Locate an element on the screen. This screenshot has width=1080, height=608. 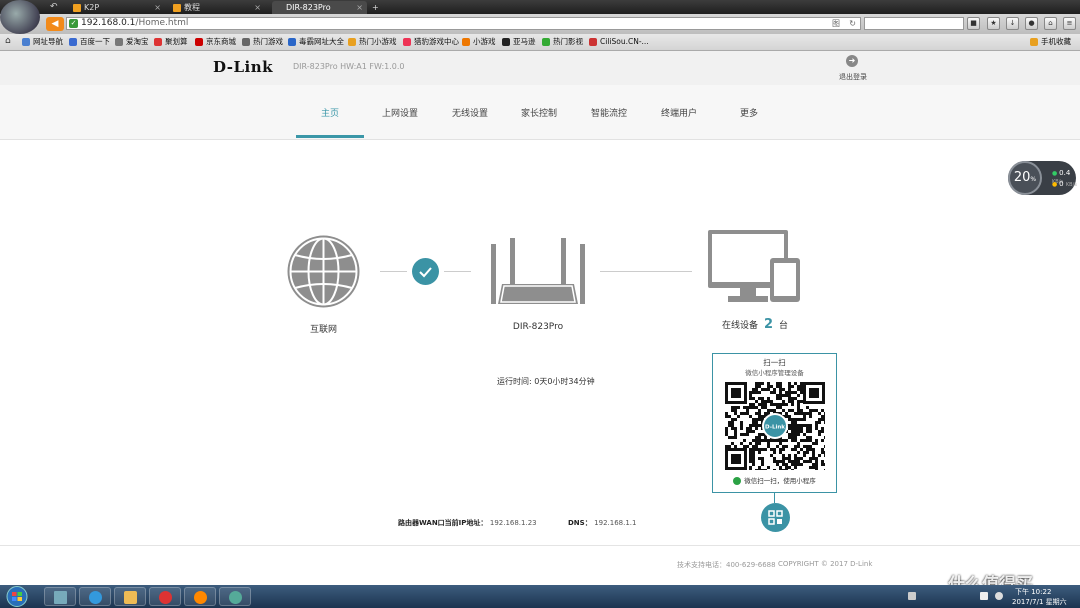
connected-check-icon is located at coordinates (425, 271).